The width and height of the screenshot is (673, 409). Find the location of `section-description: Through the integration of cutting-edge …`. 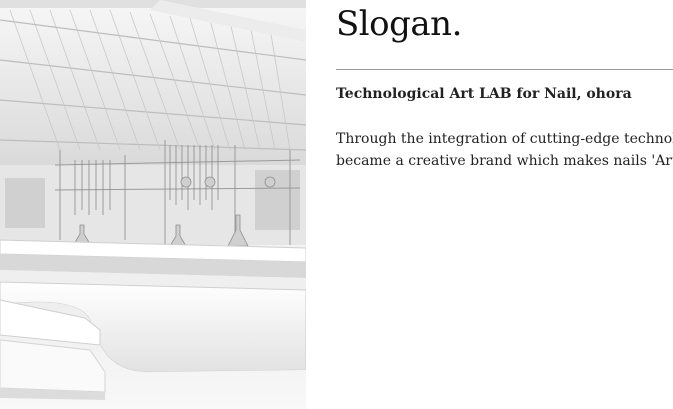

section-description: Through the integration of cutting-edge … is located at coordinates (504, 150).